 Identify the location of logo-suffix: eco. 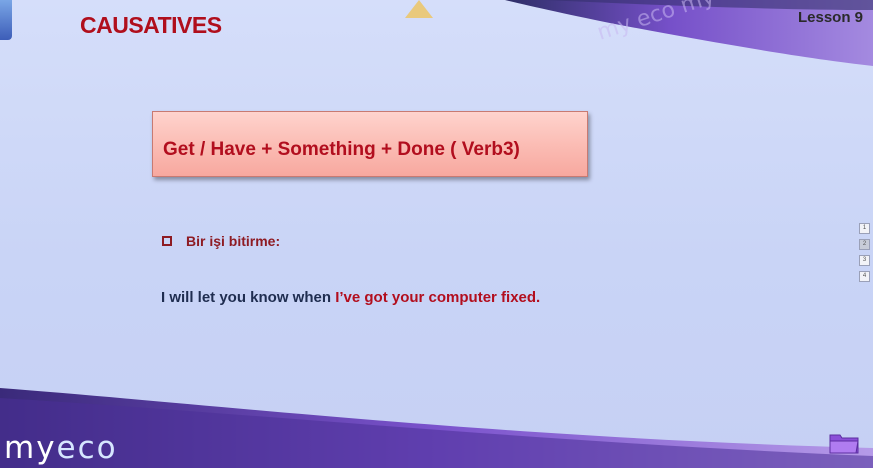
(87, 448).